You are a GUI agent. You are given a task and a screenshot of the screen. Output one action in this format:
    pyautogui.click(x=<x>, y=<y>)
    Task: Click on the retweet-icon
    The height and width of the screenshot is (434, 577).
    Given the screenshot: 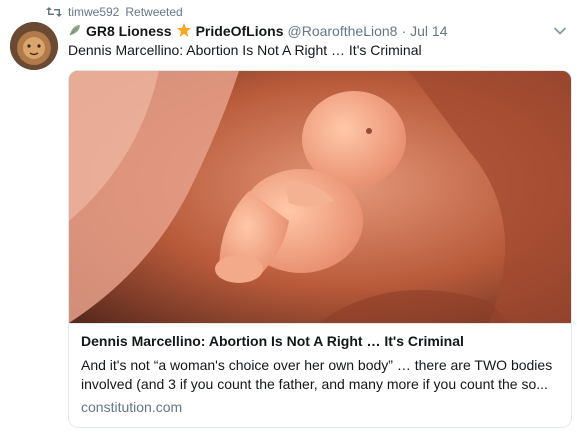 What is the action you would take?
    pyautogui.click(x=54, y=12)
    